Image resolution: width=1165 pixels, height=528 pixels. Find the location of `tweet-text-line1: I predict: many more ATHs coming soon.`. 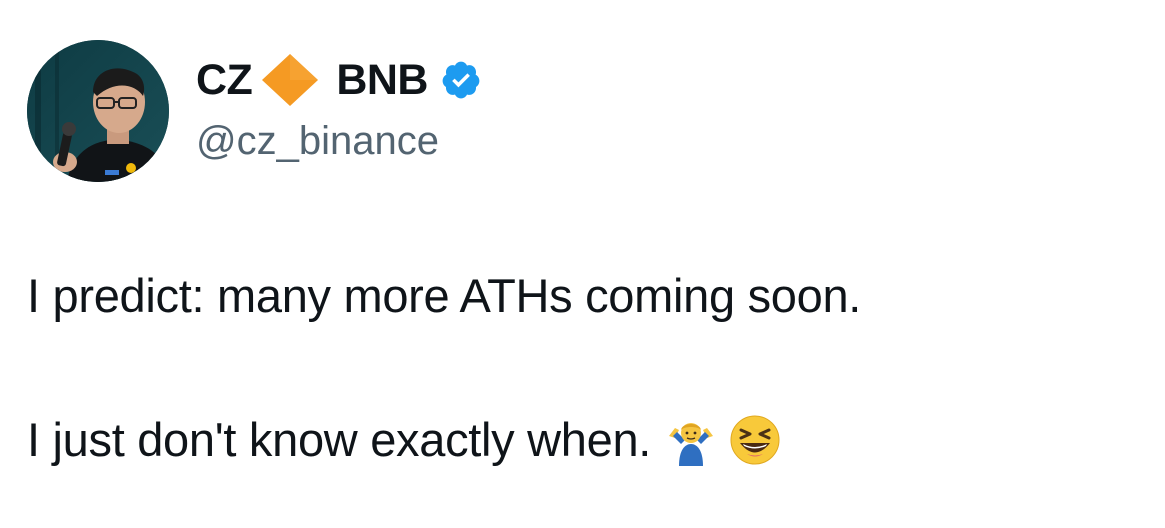

tweet-text-line1: I predict: many more ATHs coming soon. is located at coordinates (444, 295).